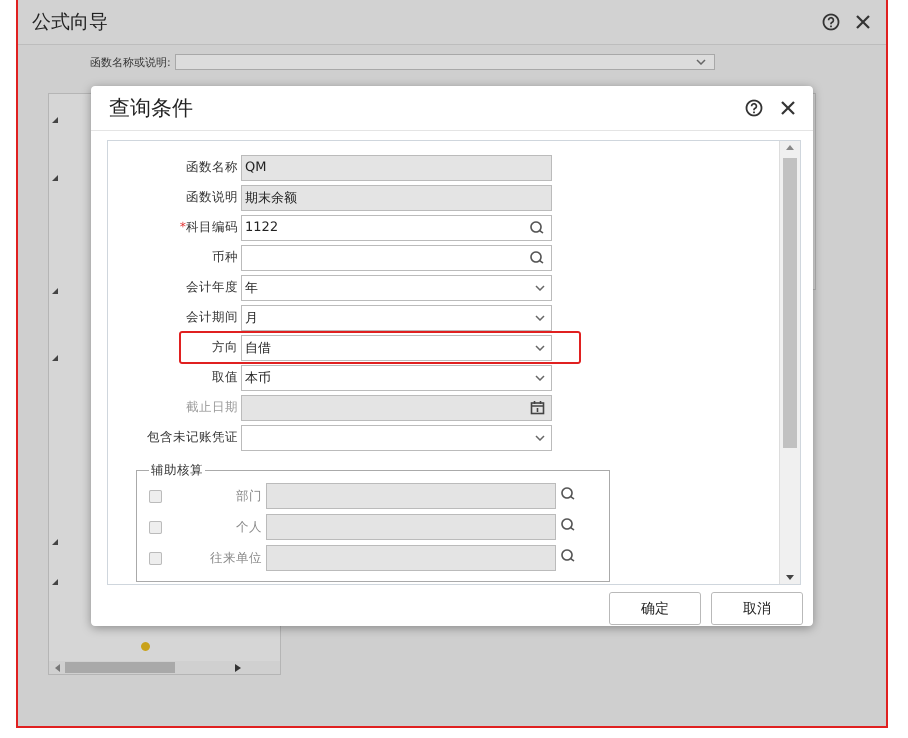  What do you see at coordinates (58, 668) in the screenshot?
I see `scroll-left-icon` at bounding box center [58, 668].